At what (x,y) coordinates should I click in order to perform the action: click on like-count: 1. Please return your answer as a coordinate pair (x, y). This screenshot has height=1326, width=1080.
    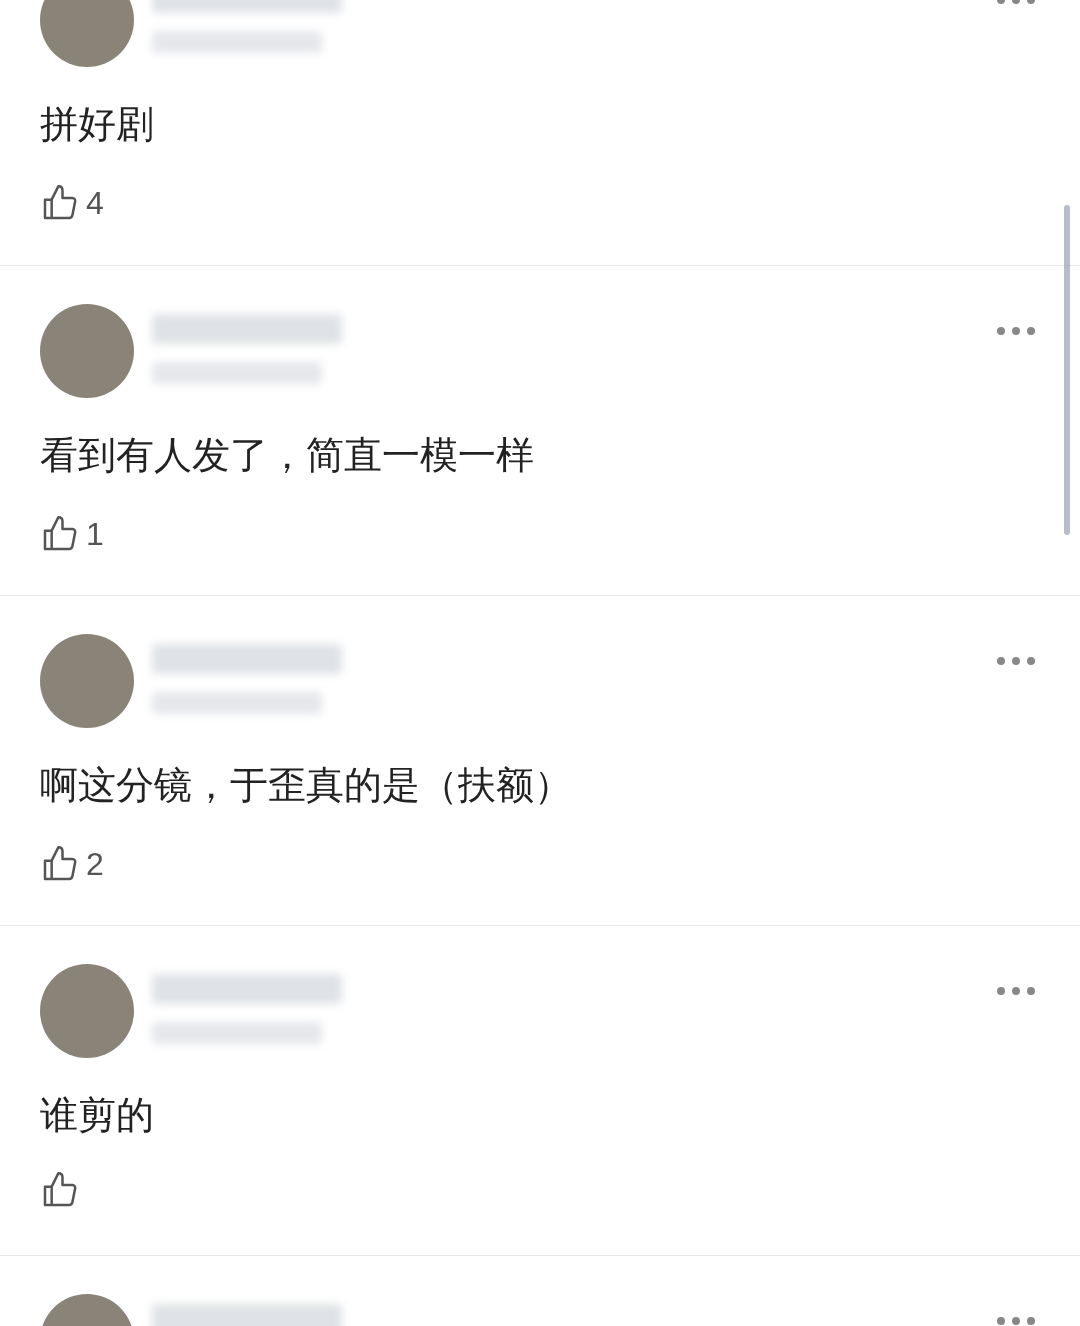
    Looking at the image, I should click on (95, 534).